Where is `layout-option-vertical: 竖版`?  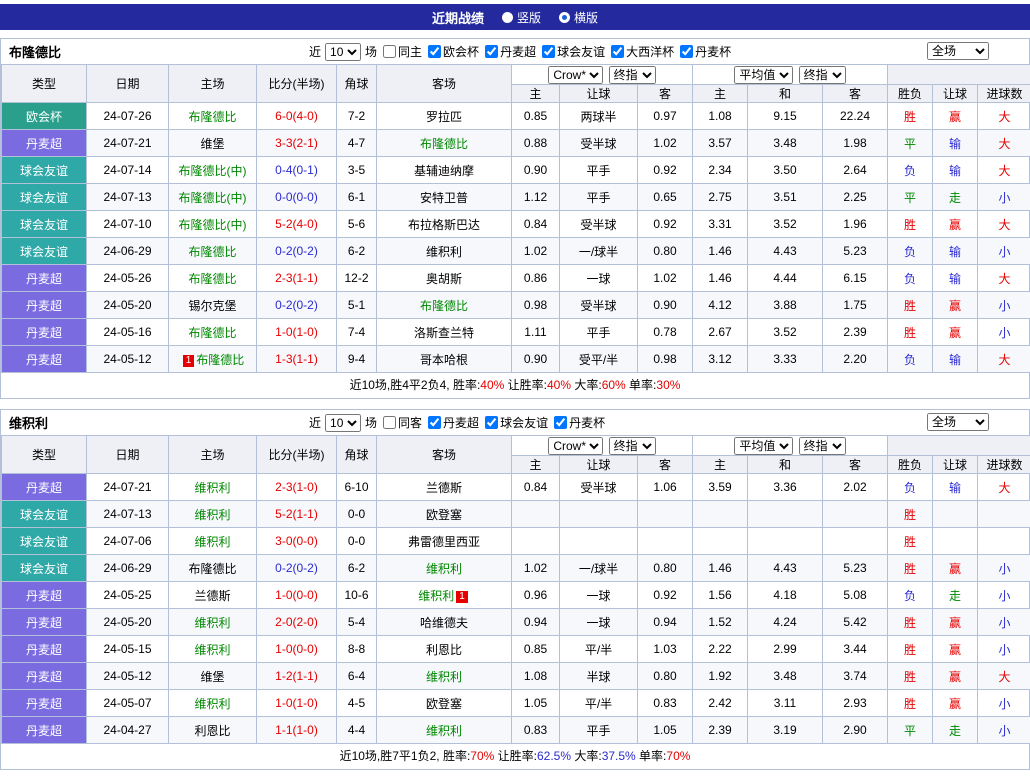
layout-option-vertical: 竖版 is located at coordinates (521, 17).